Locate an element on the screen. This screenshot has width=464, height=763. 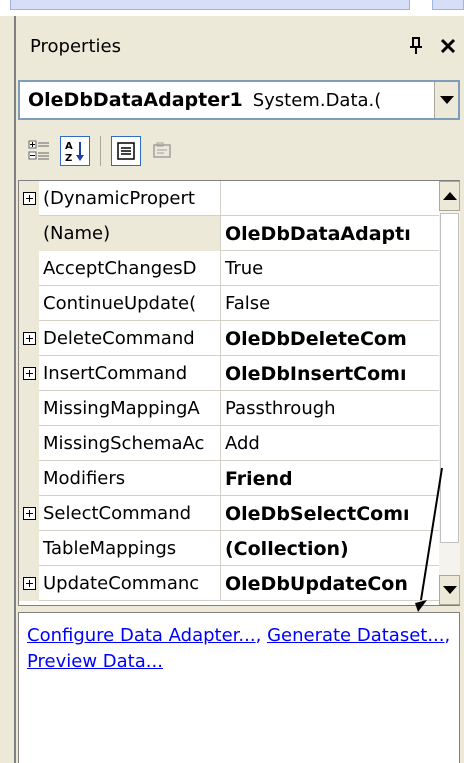
property-value: Passthrough is located at coordinates (330, 408).